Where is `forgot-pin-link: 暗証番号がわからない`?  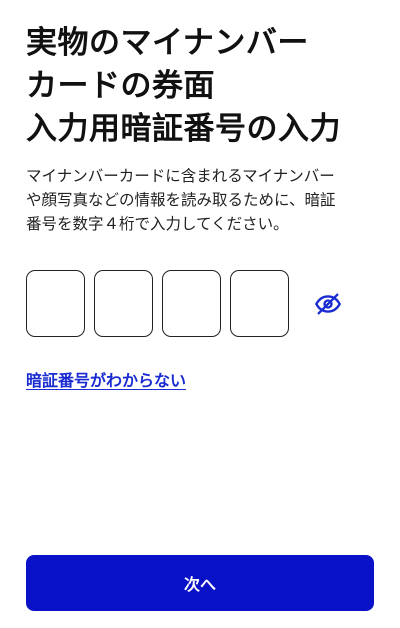
forgot-pin-link: 暗証番号がわからない is located at coordinates (106, 379).